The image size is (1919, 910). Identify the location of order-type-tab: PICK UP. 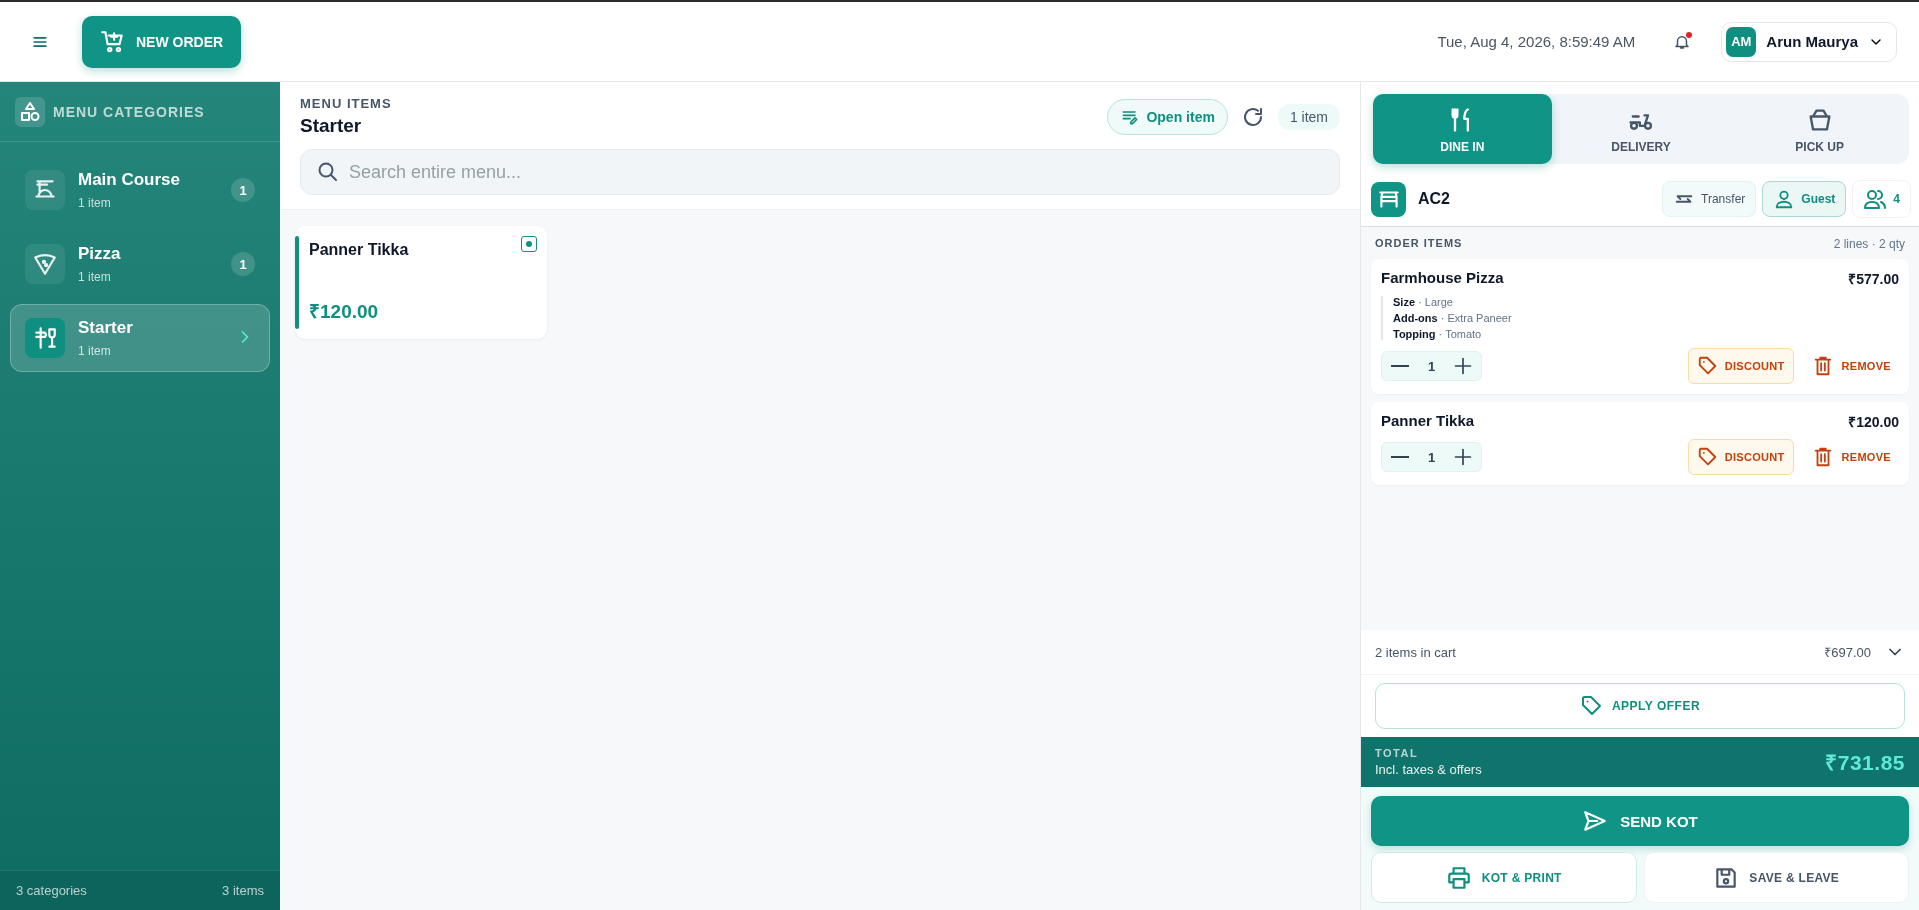
(1819, 129).